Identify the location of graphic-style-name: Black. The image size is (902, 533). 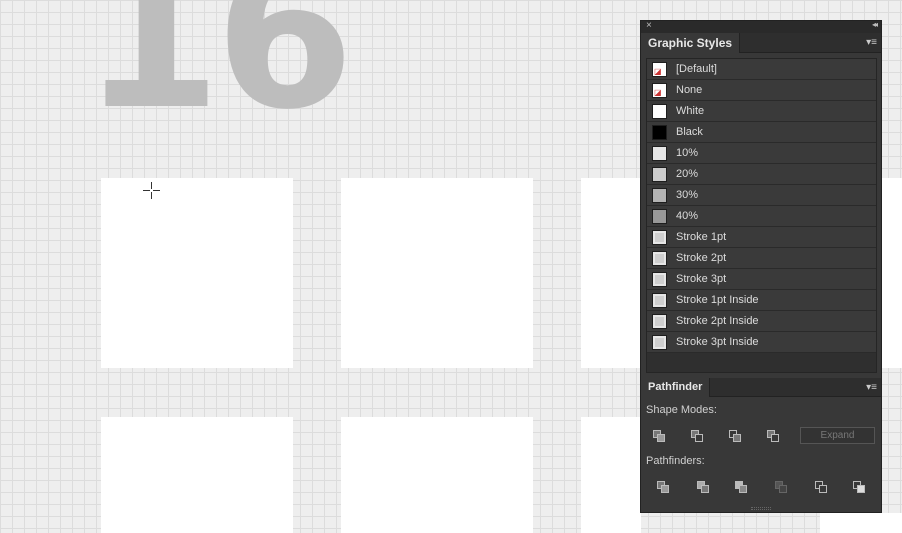
(689, 132).